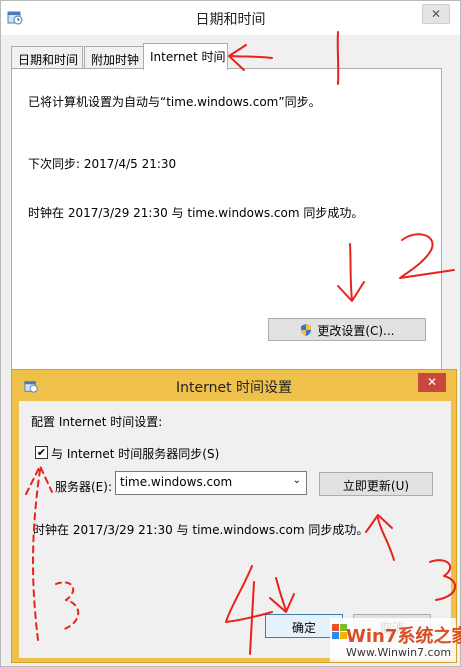  Describe the element at coordinates (114, 57) in the screenshot. I see `tab-additional-clocks: 附加时钟` at that location.